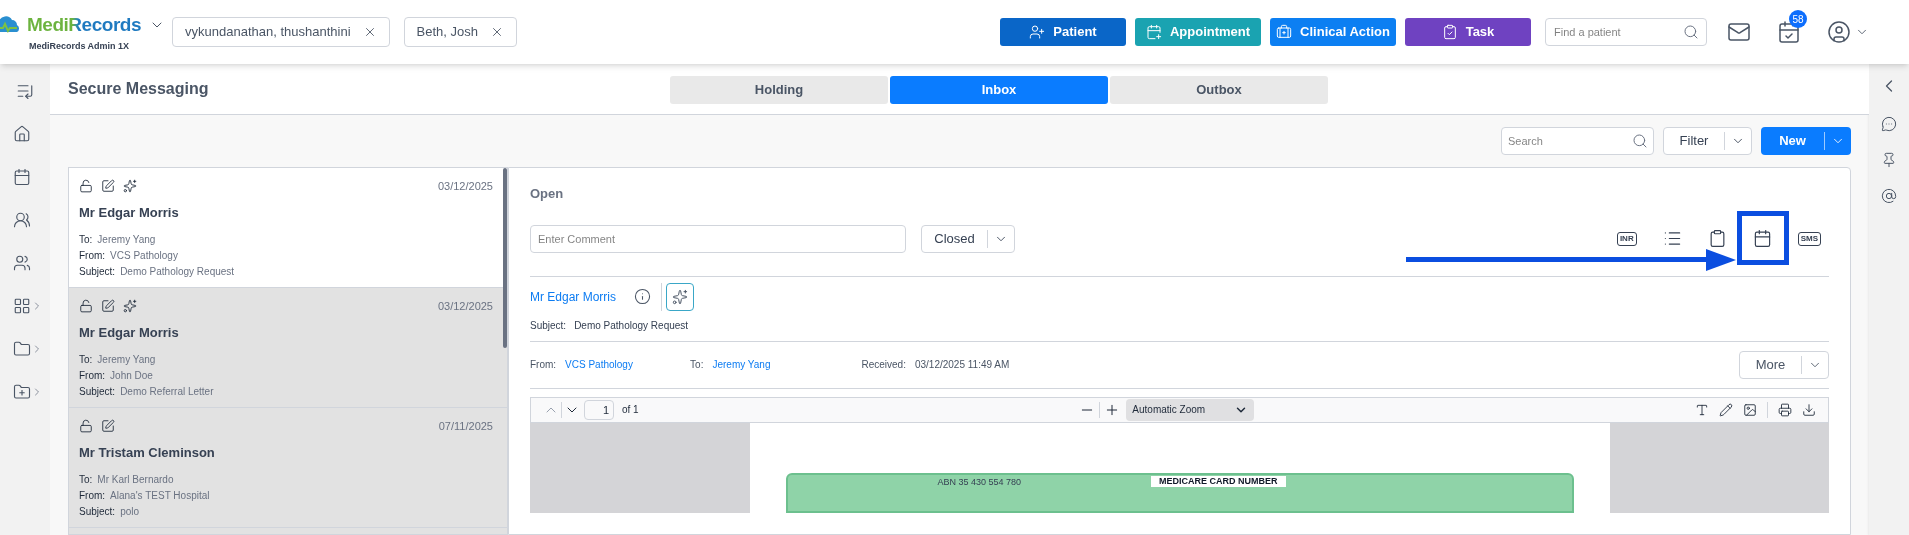 The image size is (1909, 535). What do you see at coordinates (573, 296) in the screenshot?
I see `patient-link: Mr Edgar Morris` at bounding box center [573, 296].